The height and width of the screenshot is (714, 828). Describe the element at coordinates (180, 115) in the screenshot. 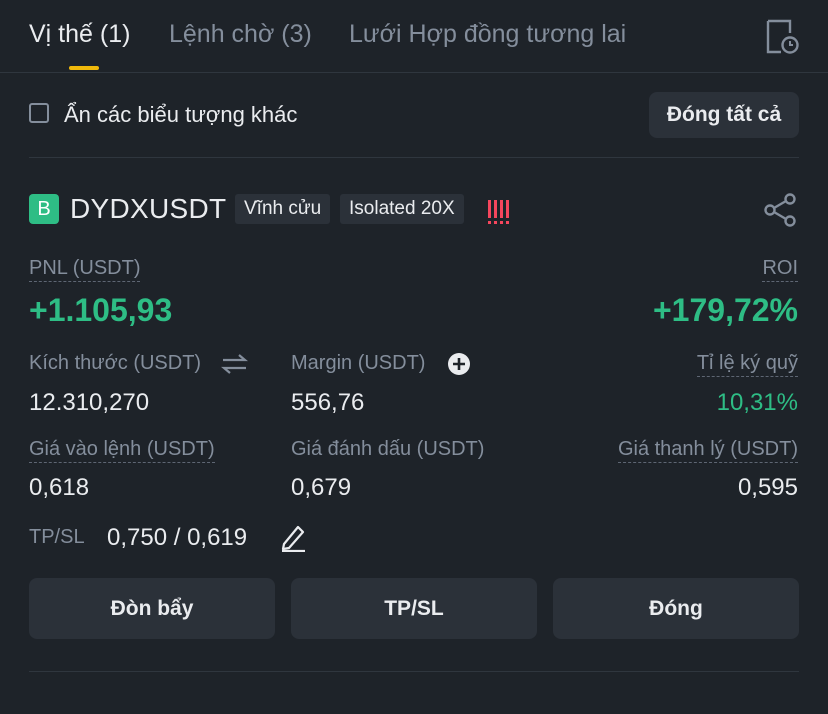

I see `hide-others-label: Ẩn các biểu tượng khác` at that location.